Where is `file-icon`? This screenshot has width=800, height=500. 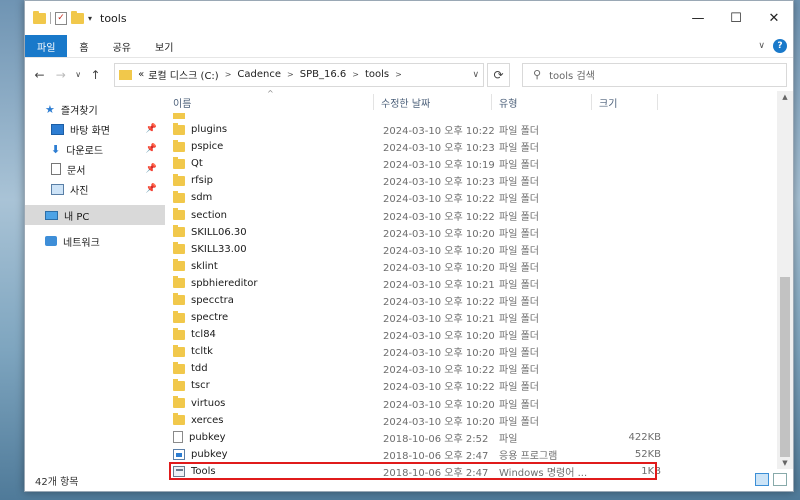 file-icon is located at coordinates (178, 437).